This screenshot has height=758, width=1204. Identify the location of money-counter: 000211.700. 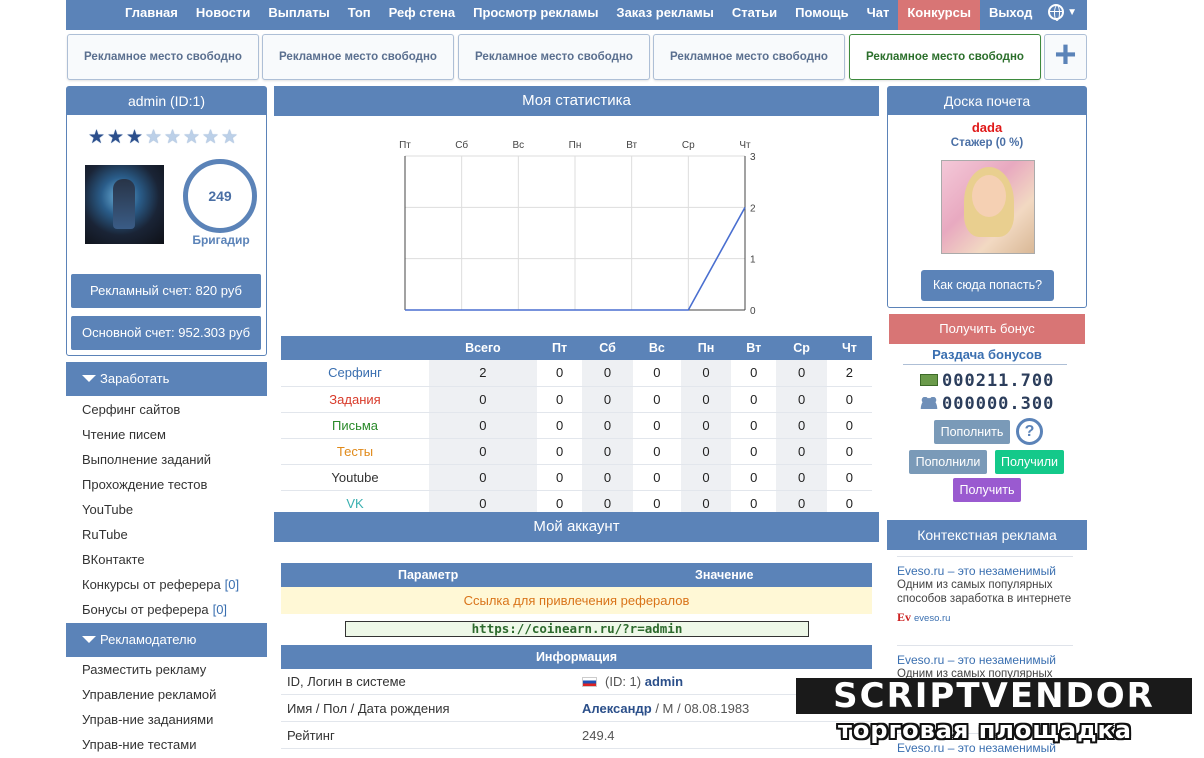
(987, 381).